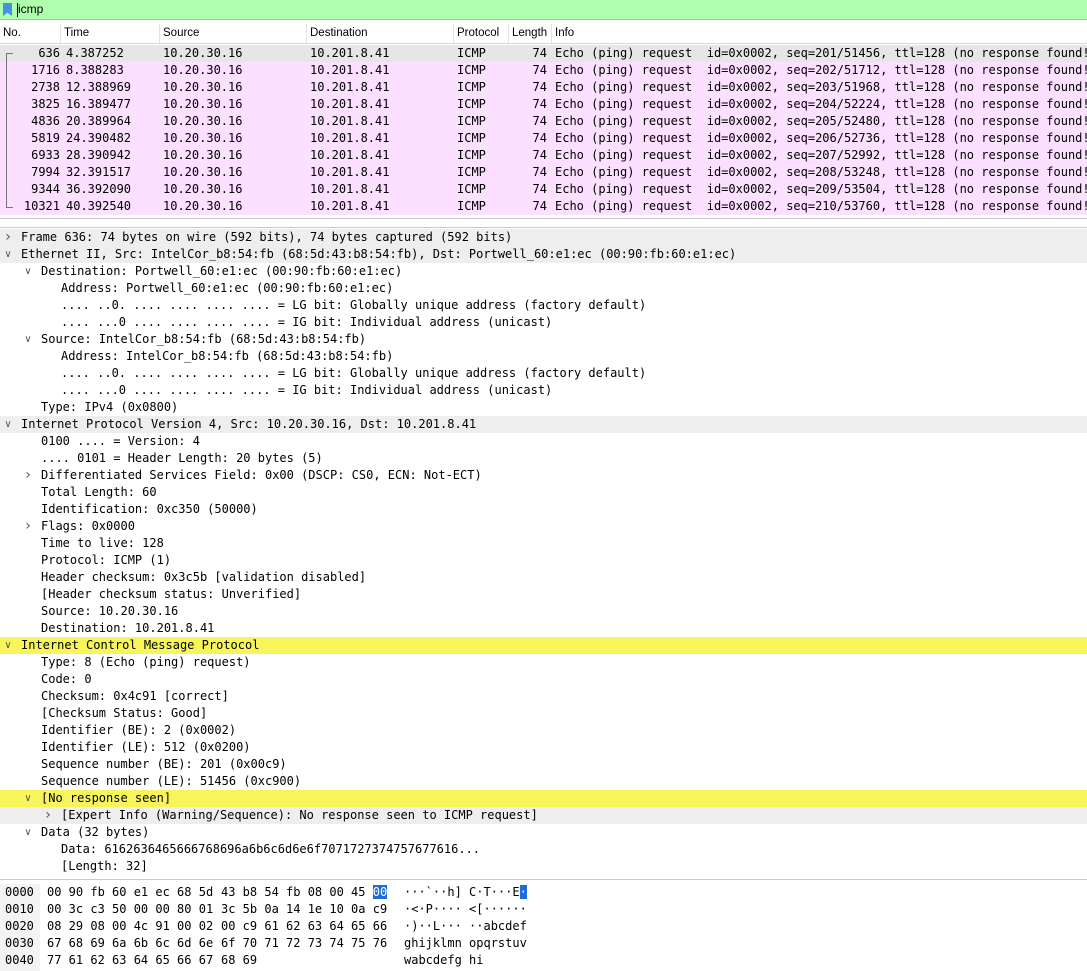 Image resolution: width=1087 pixels, height=971 pixels. What do you see at coordinates (543, 679) in the screenshot?
I see `detail-row: Code: 0` at bounding box center [543, 679].